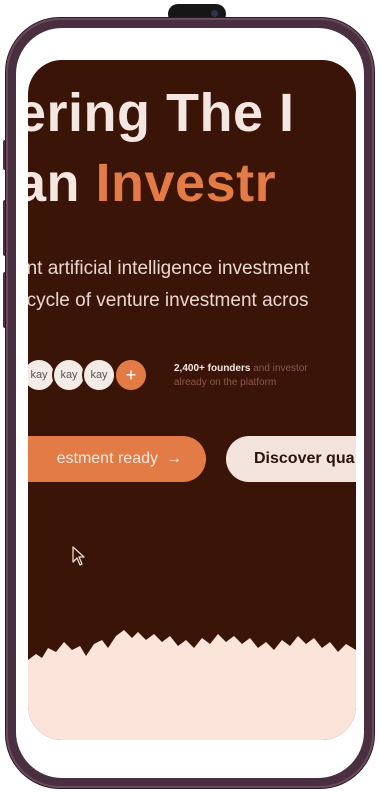  What do you see at coordinates (304, 458) in the screenshot?
I see `secondary-button-label: Discover qua` at bounding box center [304, 458].